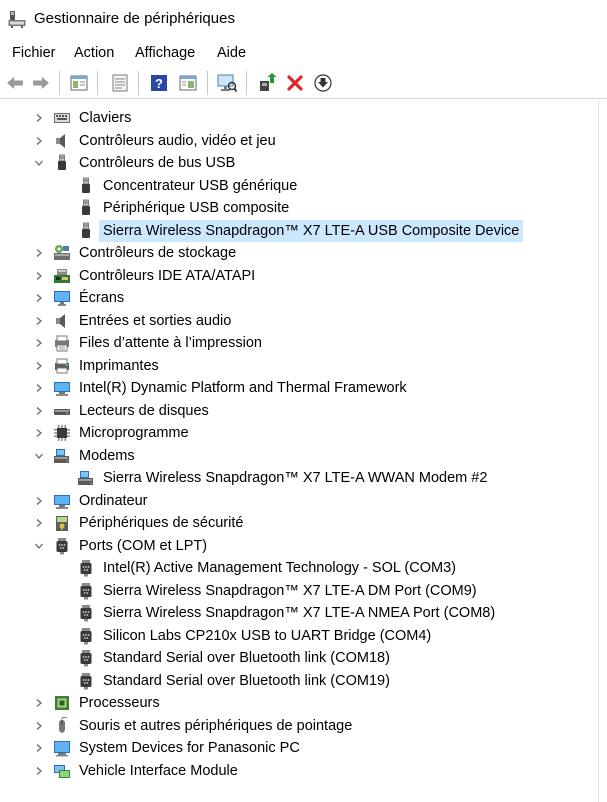 This screenshot has width=607, height=802. Describe the element at coordinates (299, 343) in the screenshot. I see `tree-category-files-d-attente-a-l-impression: Files d’attente à l’impression` at that location.